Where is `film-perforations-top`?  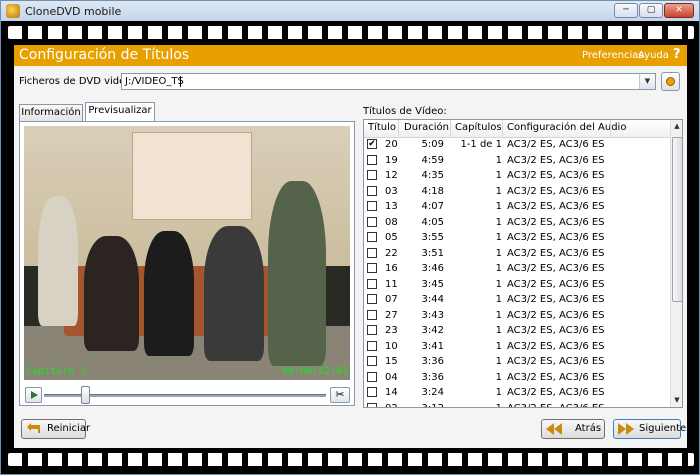 film-perforations-top is located at coordinates (351, 32).